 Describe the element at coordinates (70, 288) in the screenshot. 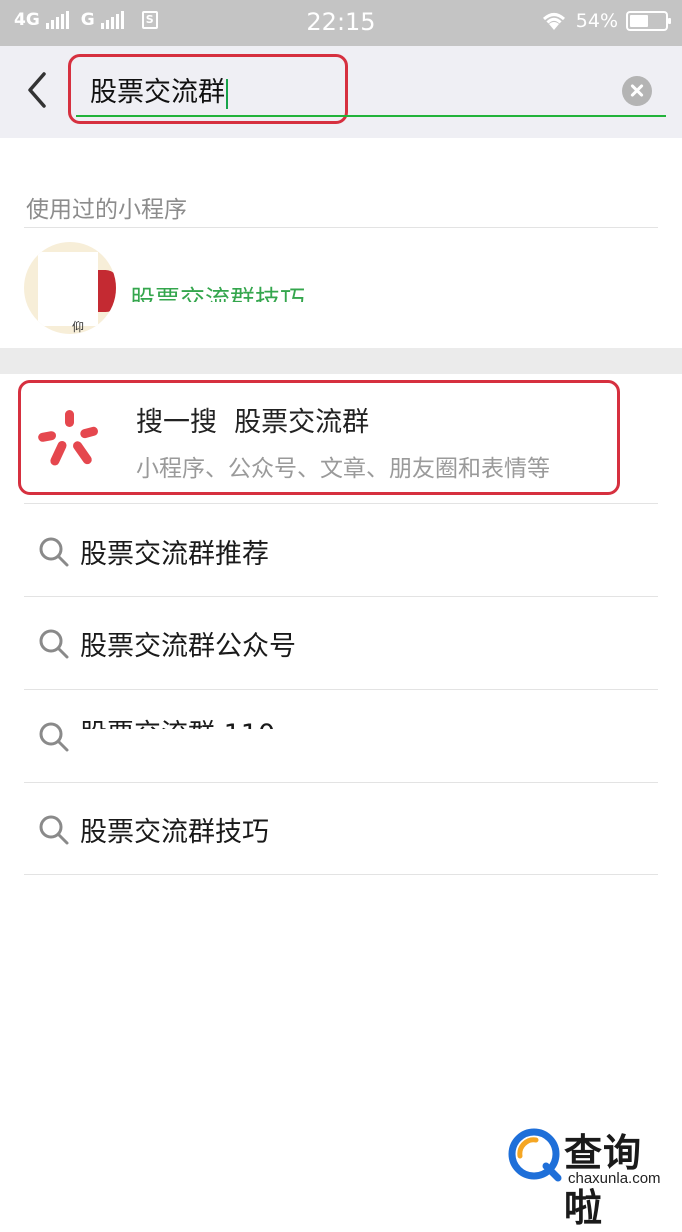

I see `mini-program-avatar: 仰` at that location.